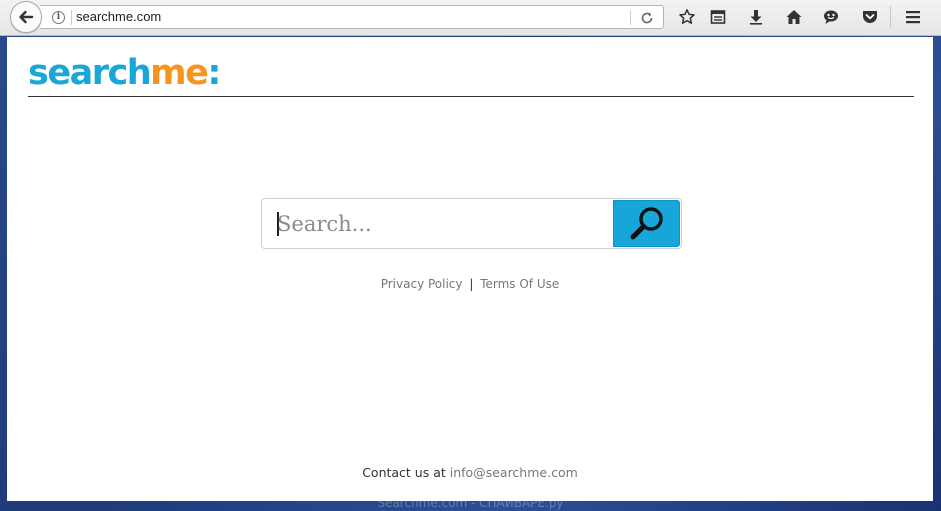  What do you see at coordinates (471, 96) in the screenshot?
I see `header-divider` at bounding box center [471, 96].